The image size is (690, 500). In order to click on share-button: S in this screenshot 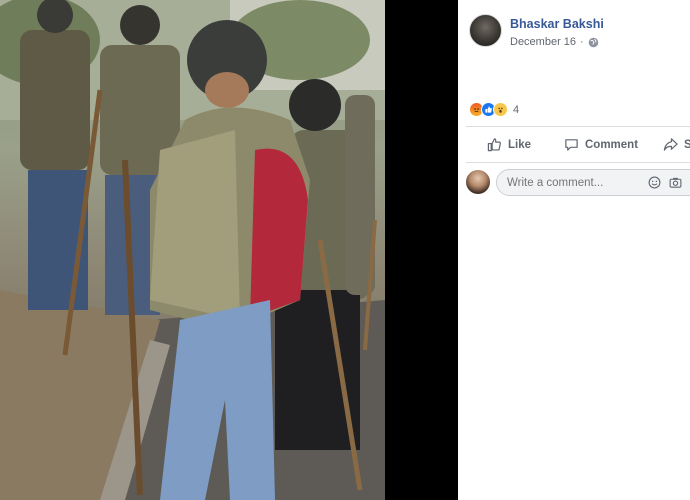, I will do `click(676, 144)`.